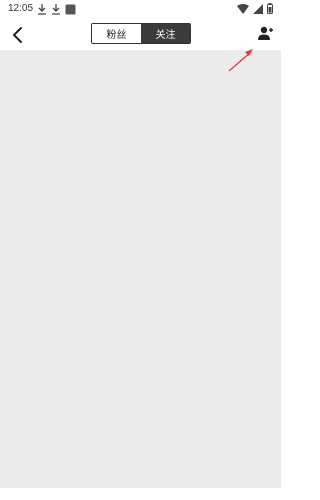 This screenshot has width=320, height=500. Describe the element at coordinates (243, 8) in the screenshot. I see `wifi-icon` at that location.